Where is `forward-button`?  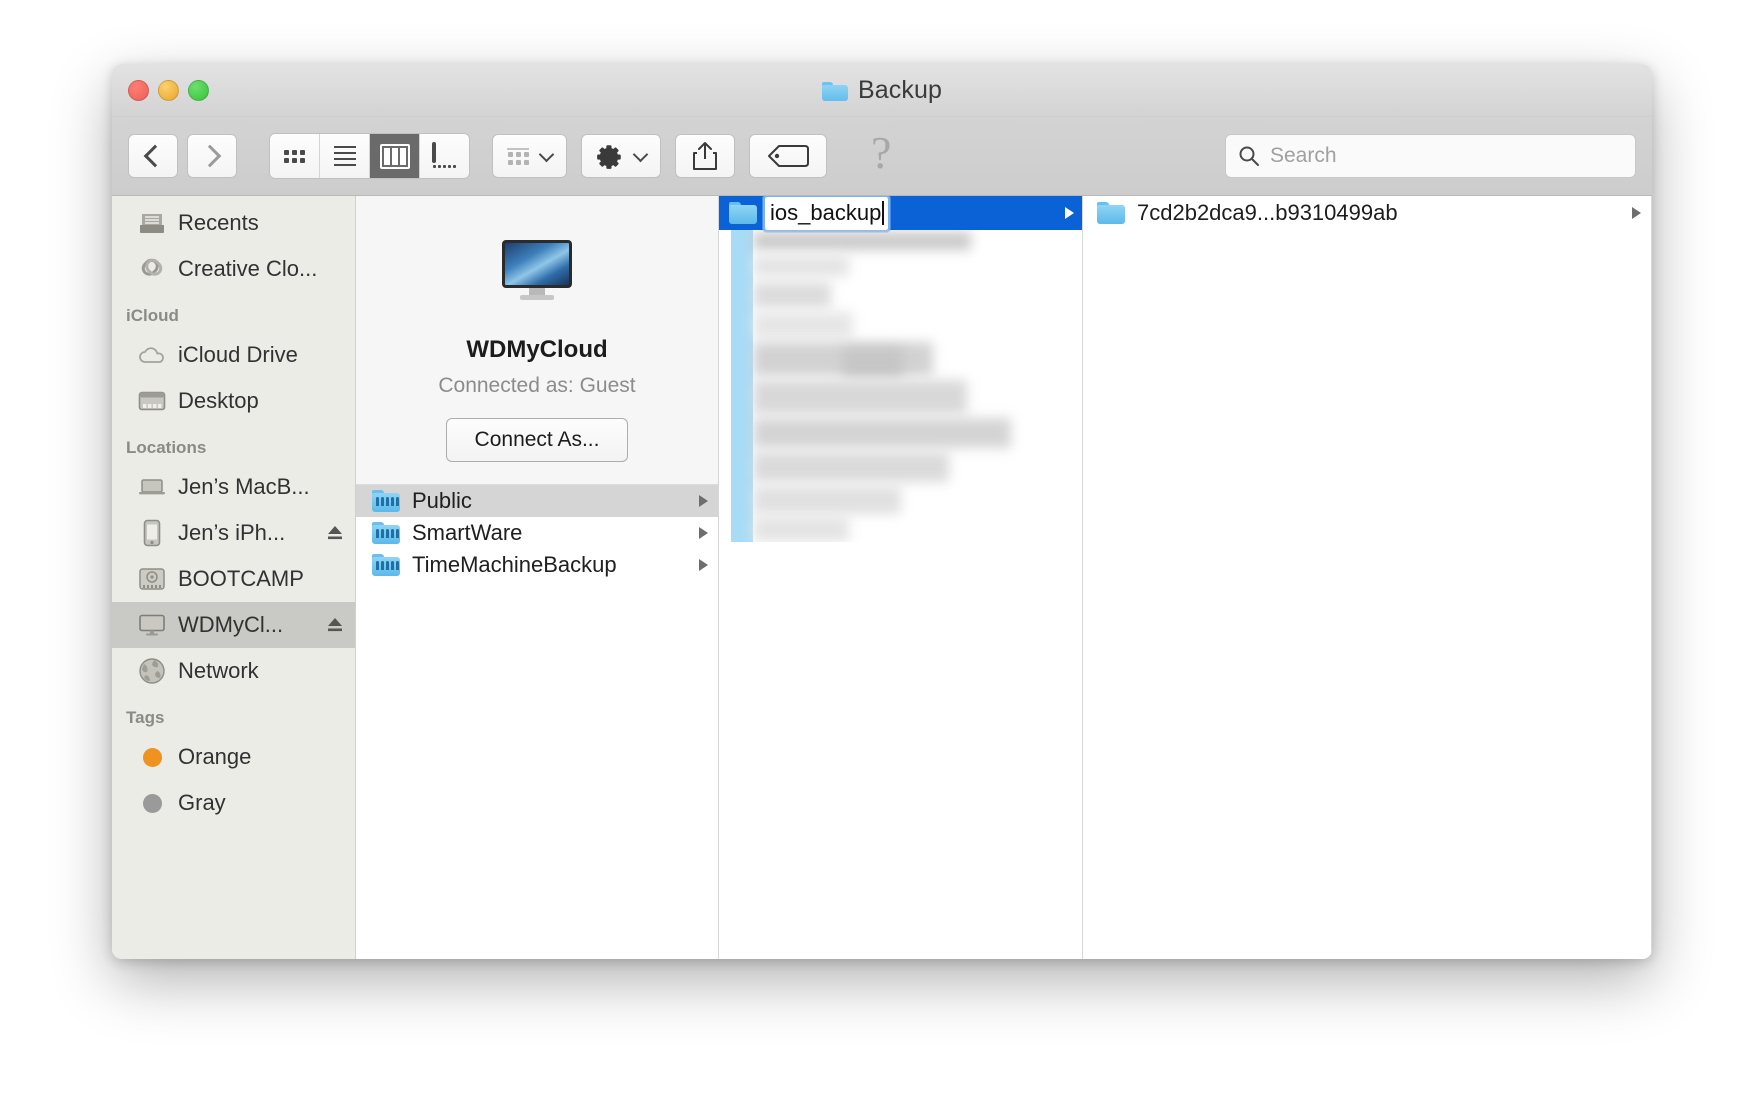 forward-button is located at coordinates (212, 156).